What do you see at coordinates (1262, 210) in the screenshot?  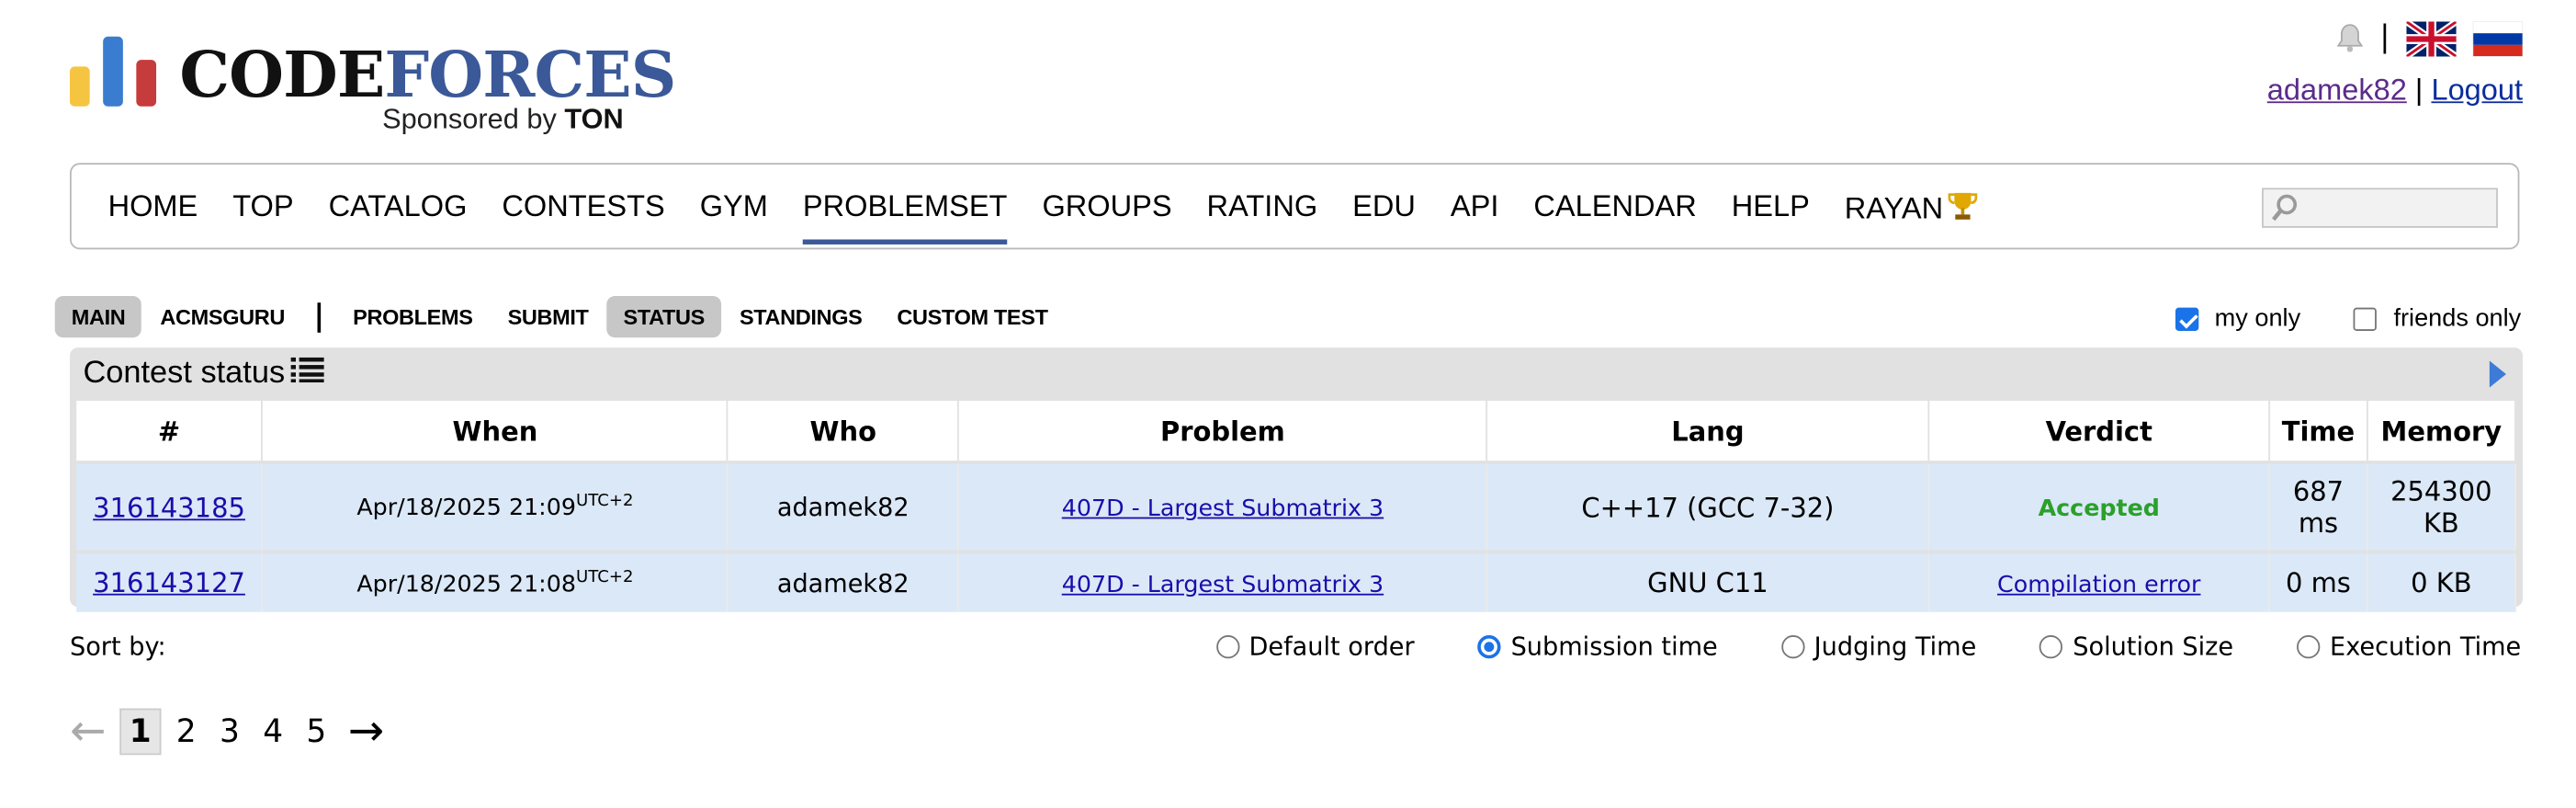 I see `menu-item-rating: RATING` at bounding box center [1262, 210].